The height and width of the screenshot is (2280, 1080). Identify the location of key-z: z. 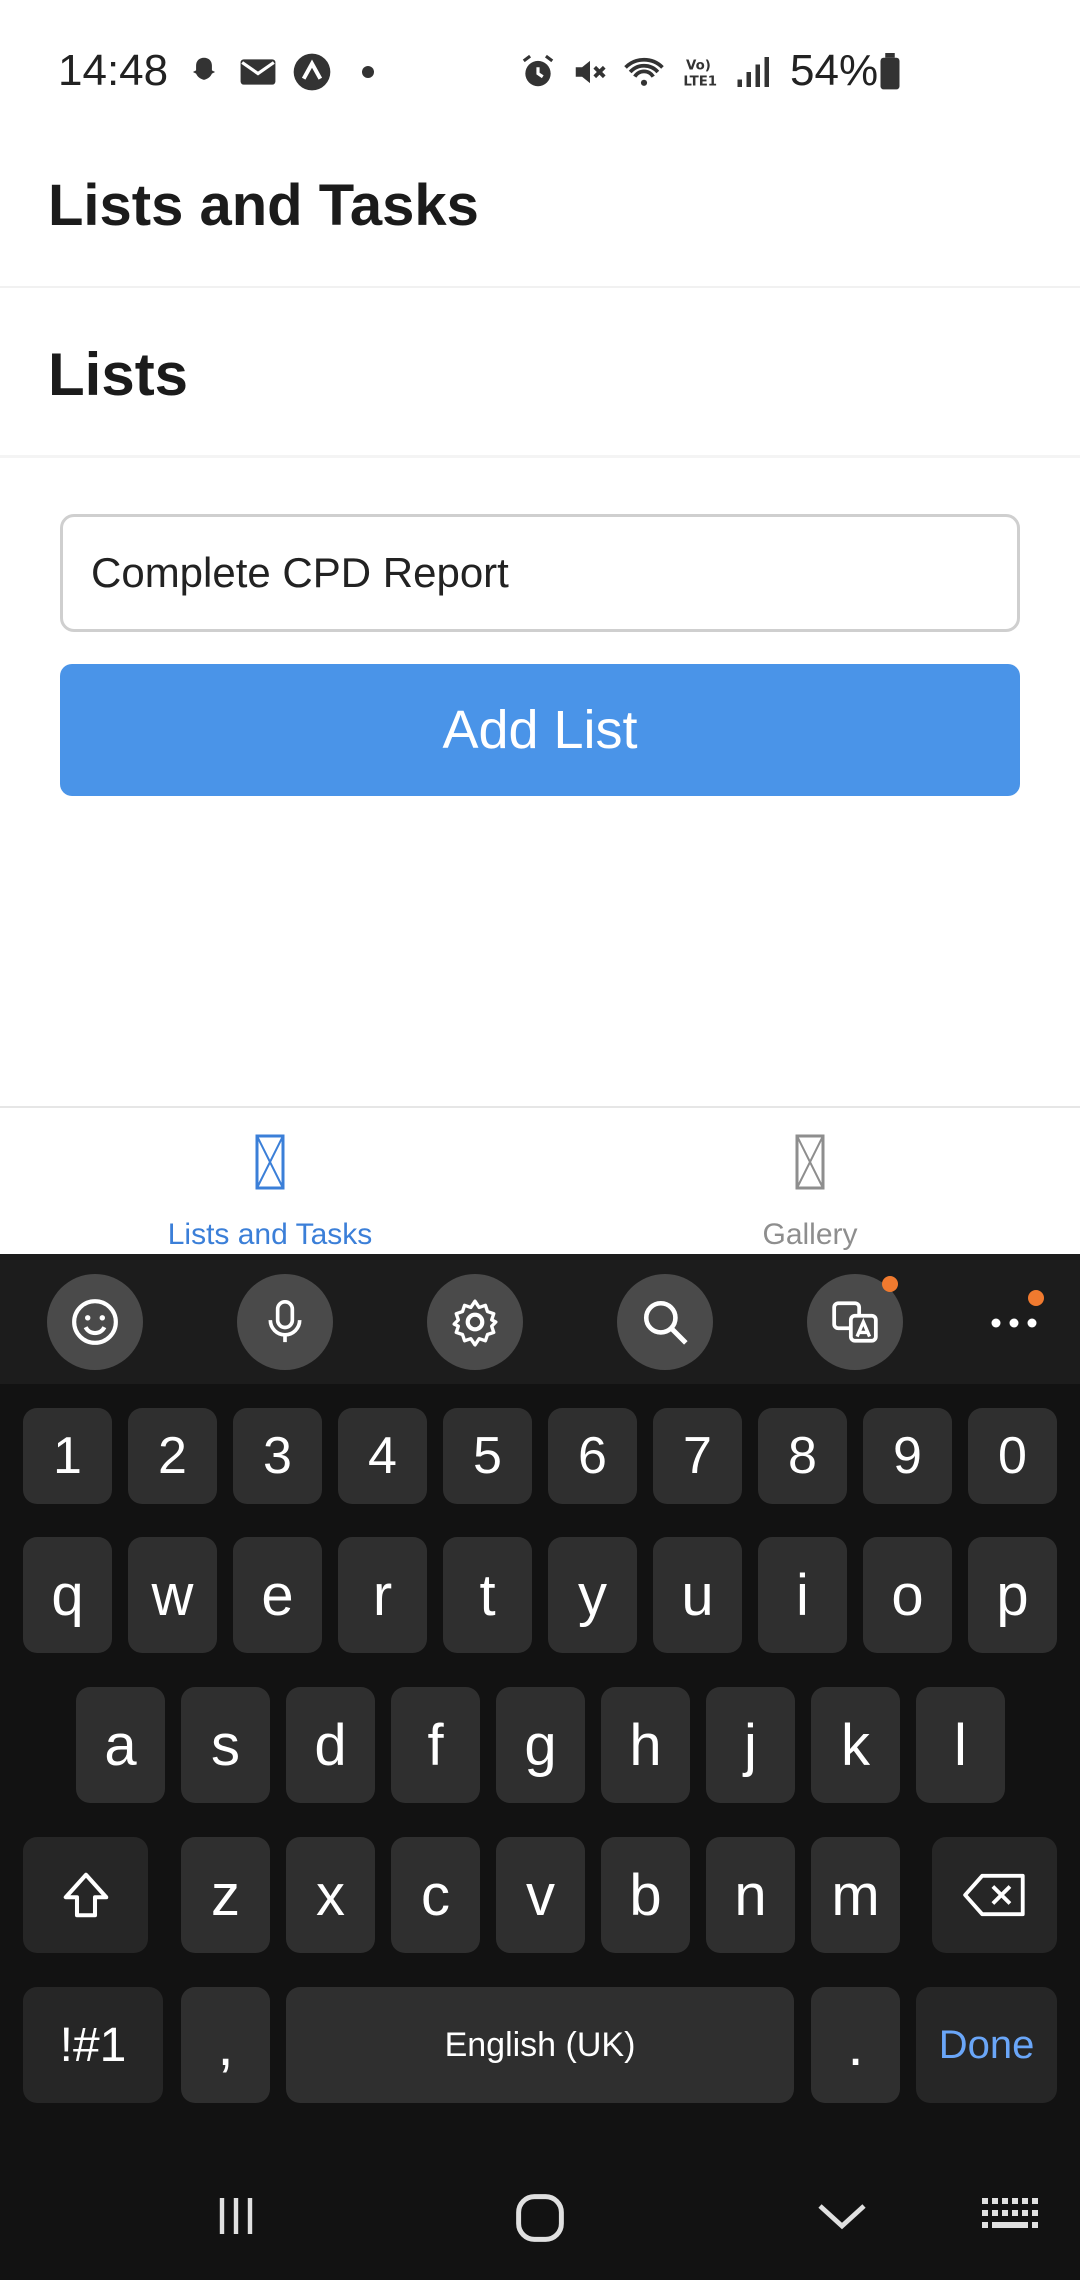
(225, 1895).